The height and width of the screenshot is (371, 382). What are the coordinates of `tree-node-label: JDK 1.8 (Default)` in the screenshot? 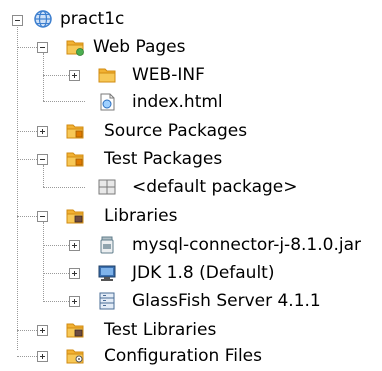 It's located at (203, 273).